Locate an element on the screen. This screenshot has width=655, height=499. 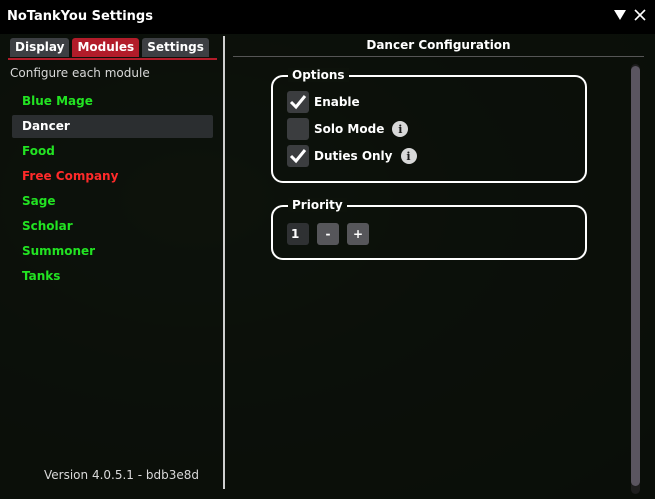
priority-decrement-button: - is located at coordinates (328, 234).